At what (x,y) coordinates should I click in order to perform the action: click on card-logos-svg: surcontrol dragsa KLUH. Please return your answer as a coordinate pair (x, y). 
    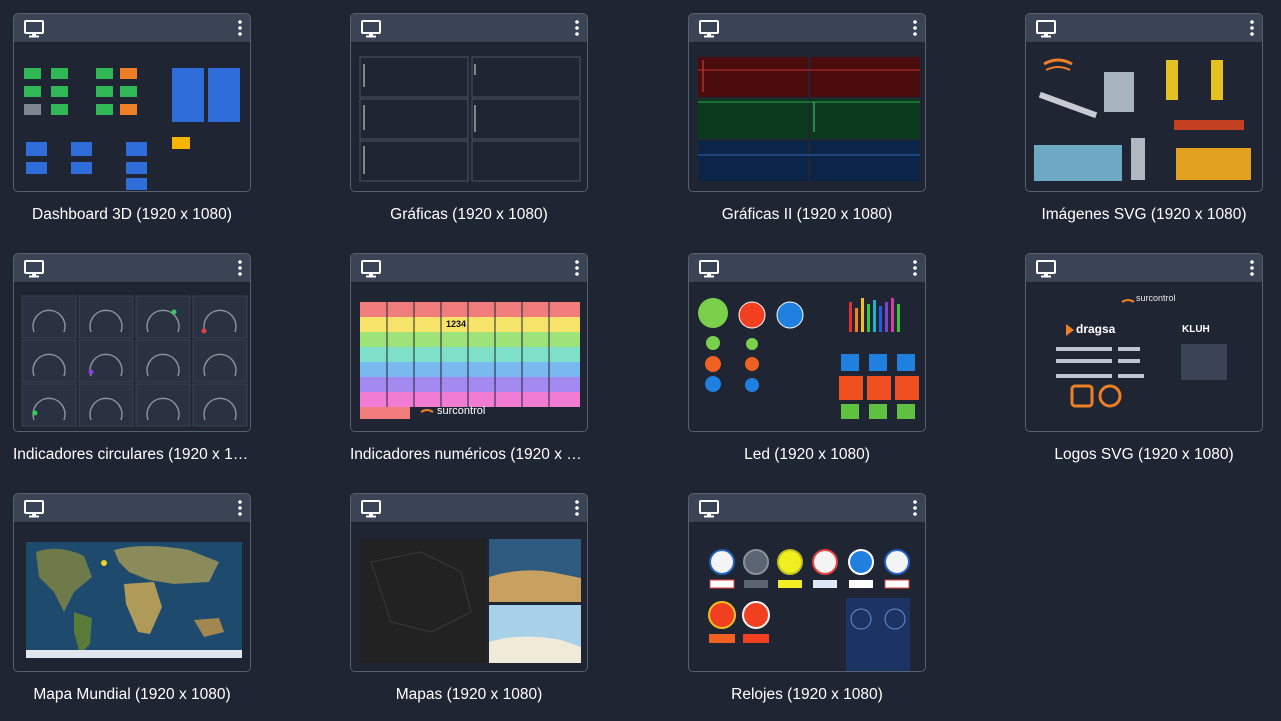
    Looking at the image, I should click on (1144, 342).